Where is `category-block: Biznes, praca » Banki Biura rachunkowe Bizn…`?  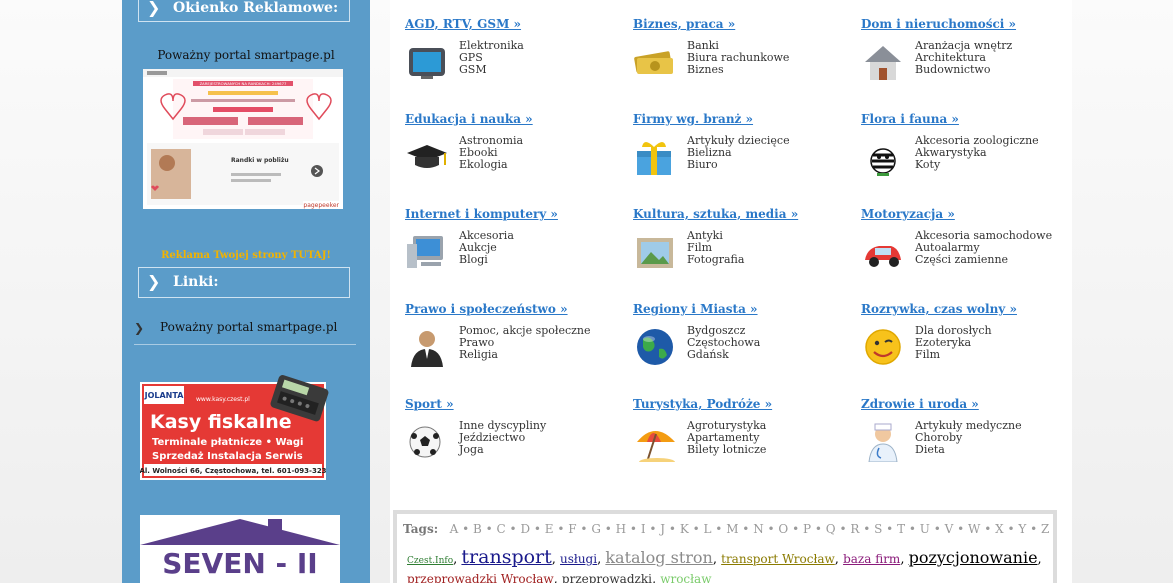 category-block: Biznes, praca » Banki Biura rachunkowe Bizn… is located at coordinates (743, 40).